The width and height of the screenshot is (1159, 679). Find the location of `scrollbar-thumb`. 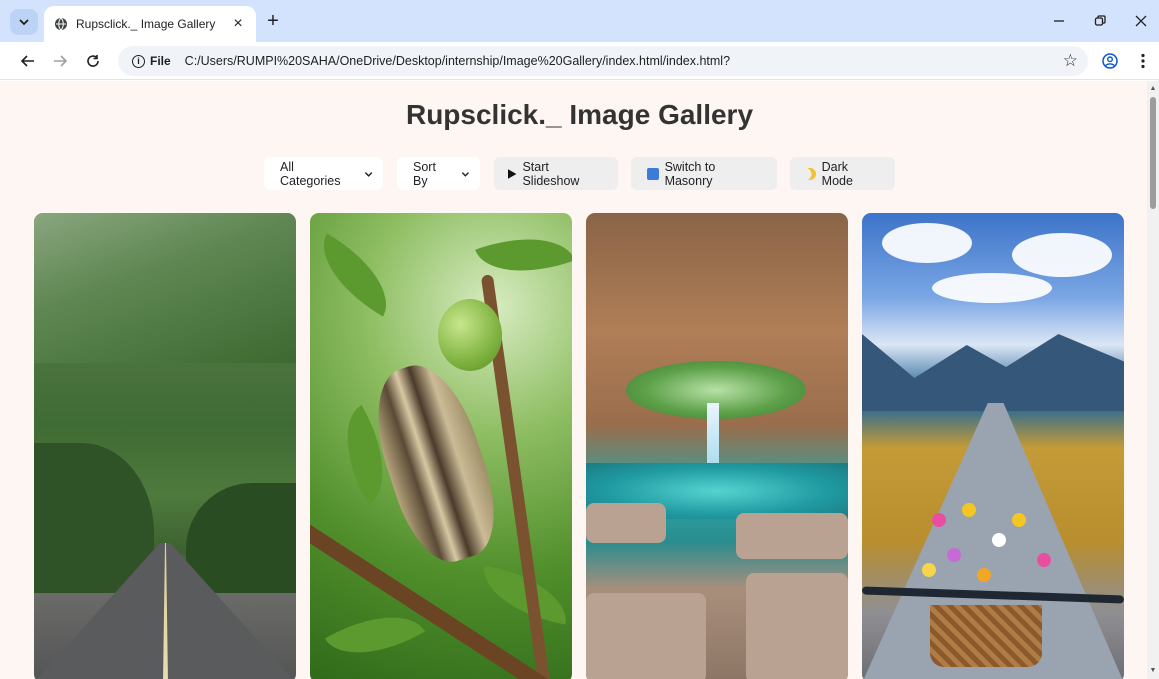

scrollbar-thumb is located at coordinates (1153, 153).